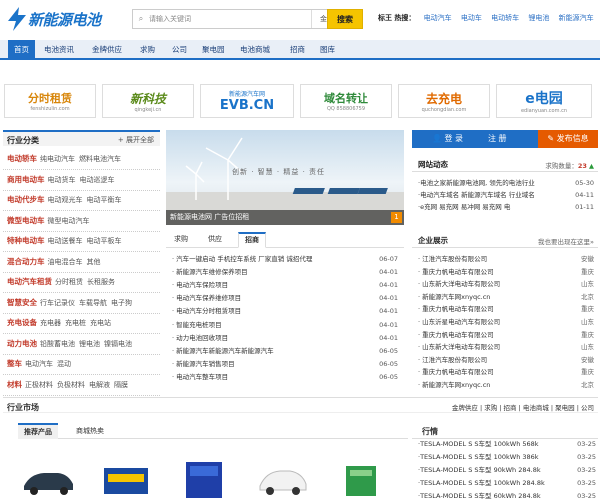 This screenshot has width=600, height=504. What do you see at coordinates (69, 282) in the screenshot?
I see `category-sub-link: 分时租赁` at bounding box center [69, 282].